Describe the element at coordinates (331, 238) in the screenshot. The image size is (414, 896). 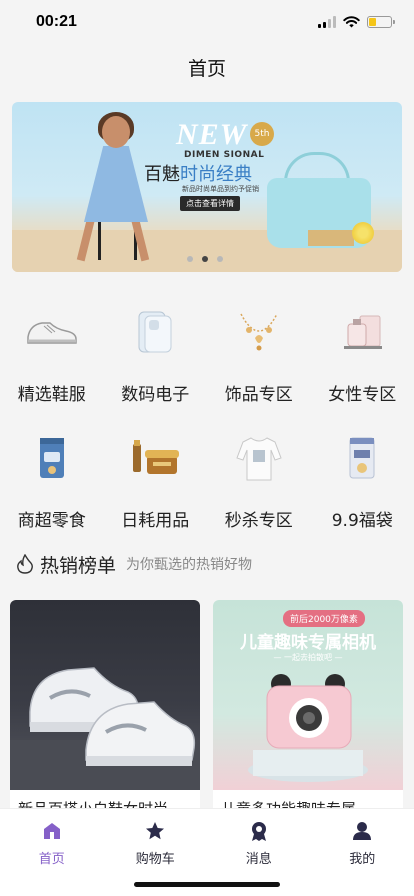
I see `books-image` at that location.